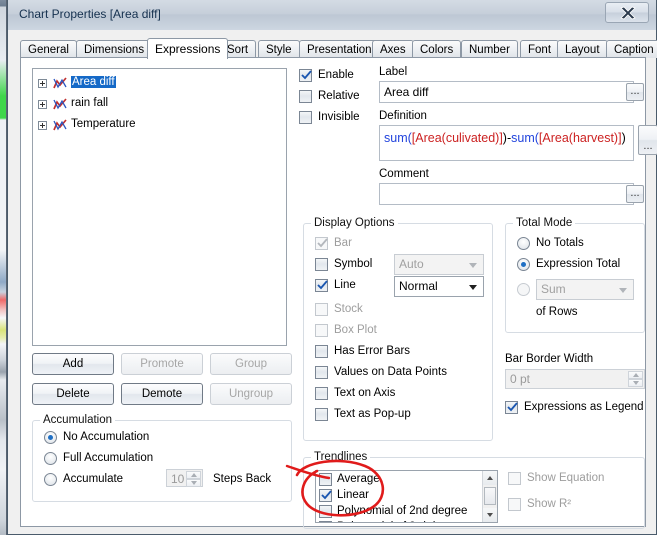 This screenshot has width=657, height=535. I want to click on tab-font: Font, so click(540, 49).